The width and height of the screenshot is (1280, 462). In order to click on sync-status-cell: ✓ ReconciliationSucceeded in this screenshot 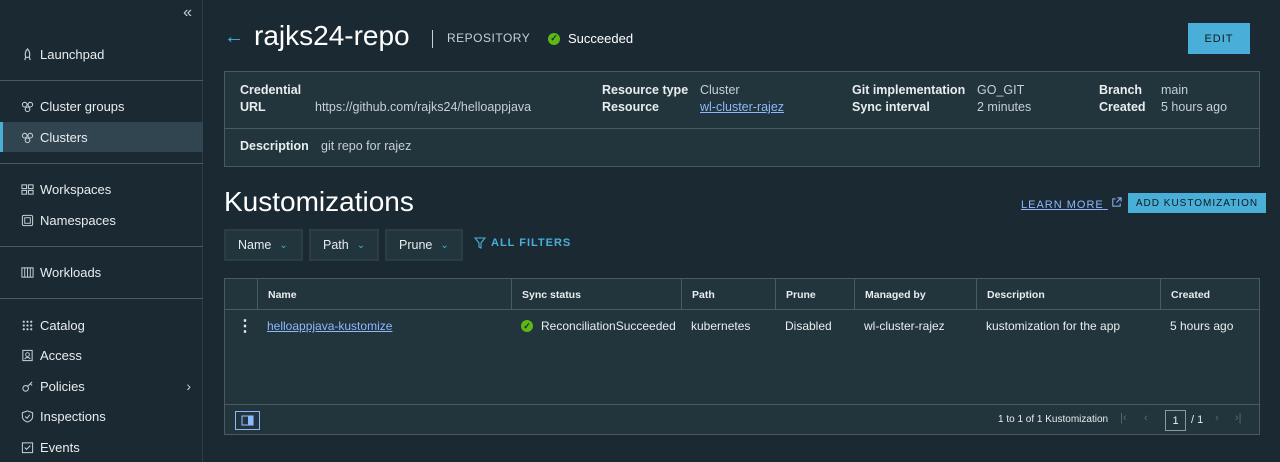, I will do `click(596, 326)`.